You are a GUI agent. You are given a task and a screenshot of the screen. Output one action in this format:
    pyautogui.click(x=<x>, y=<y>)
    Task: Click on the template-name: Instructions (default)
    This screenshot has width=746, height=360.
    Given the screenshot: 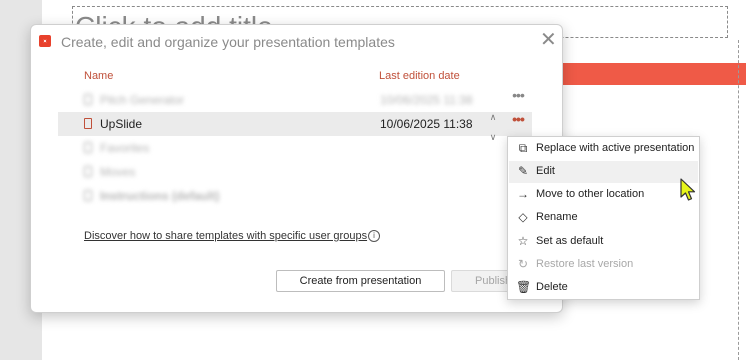 What is the action you would take?
    pyautogui.click(x=160, y=196)
    